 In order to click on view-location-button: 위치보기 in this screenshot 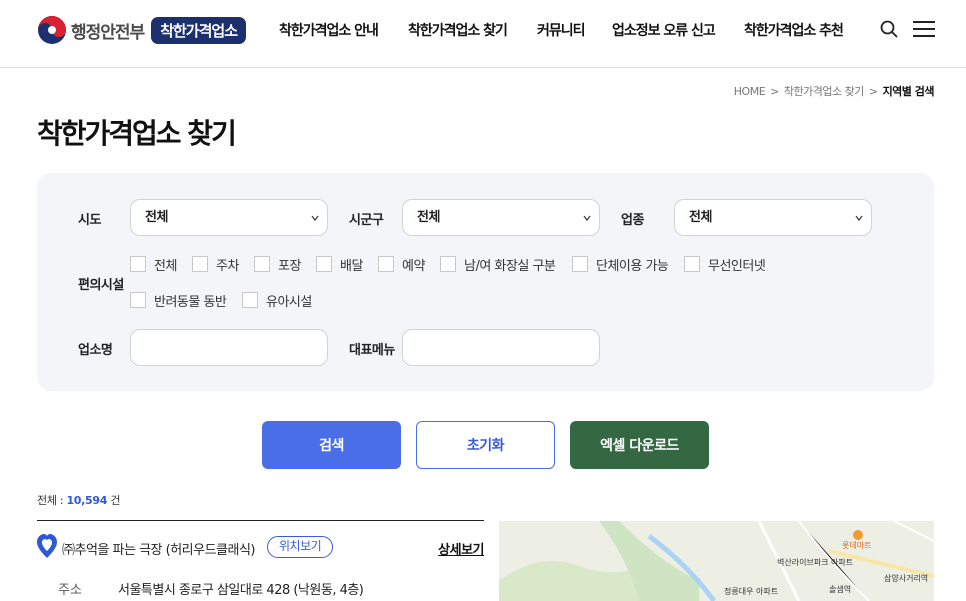, I will do `click(300, 547)`.